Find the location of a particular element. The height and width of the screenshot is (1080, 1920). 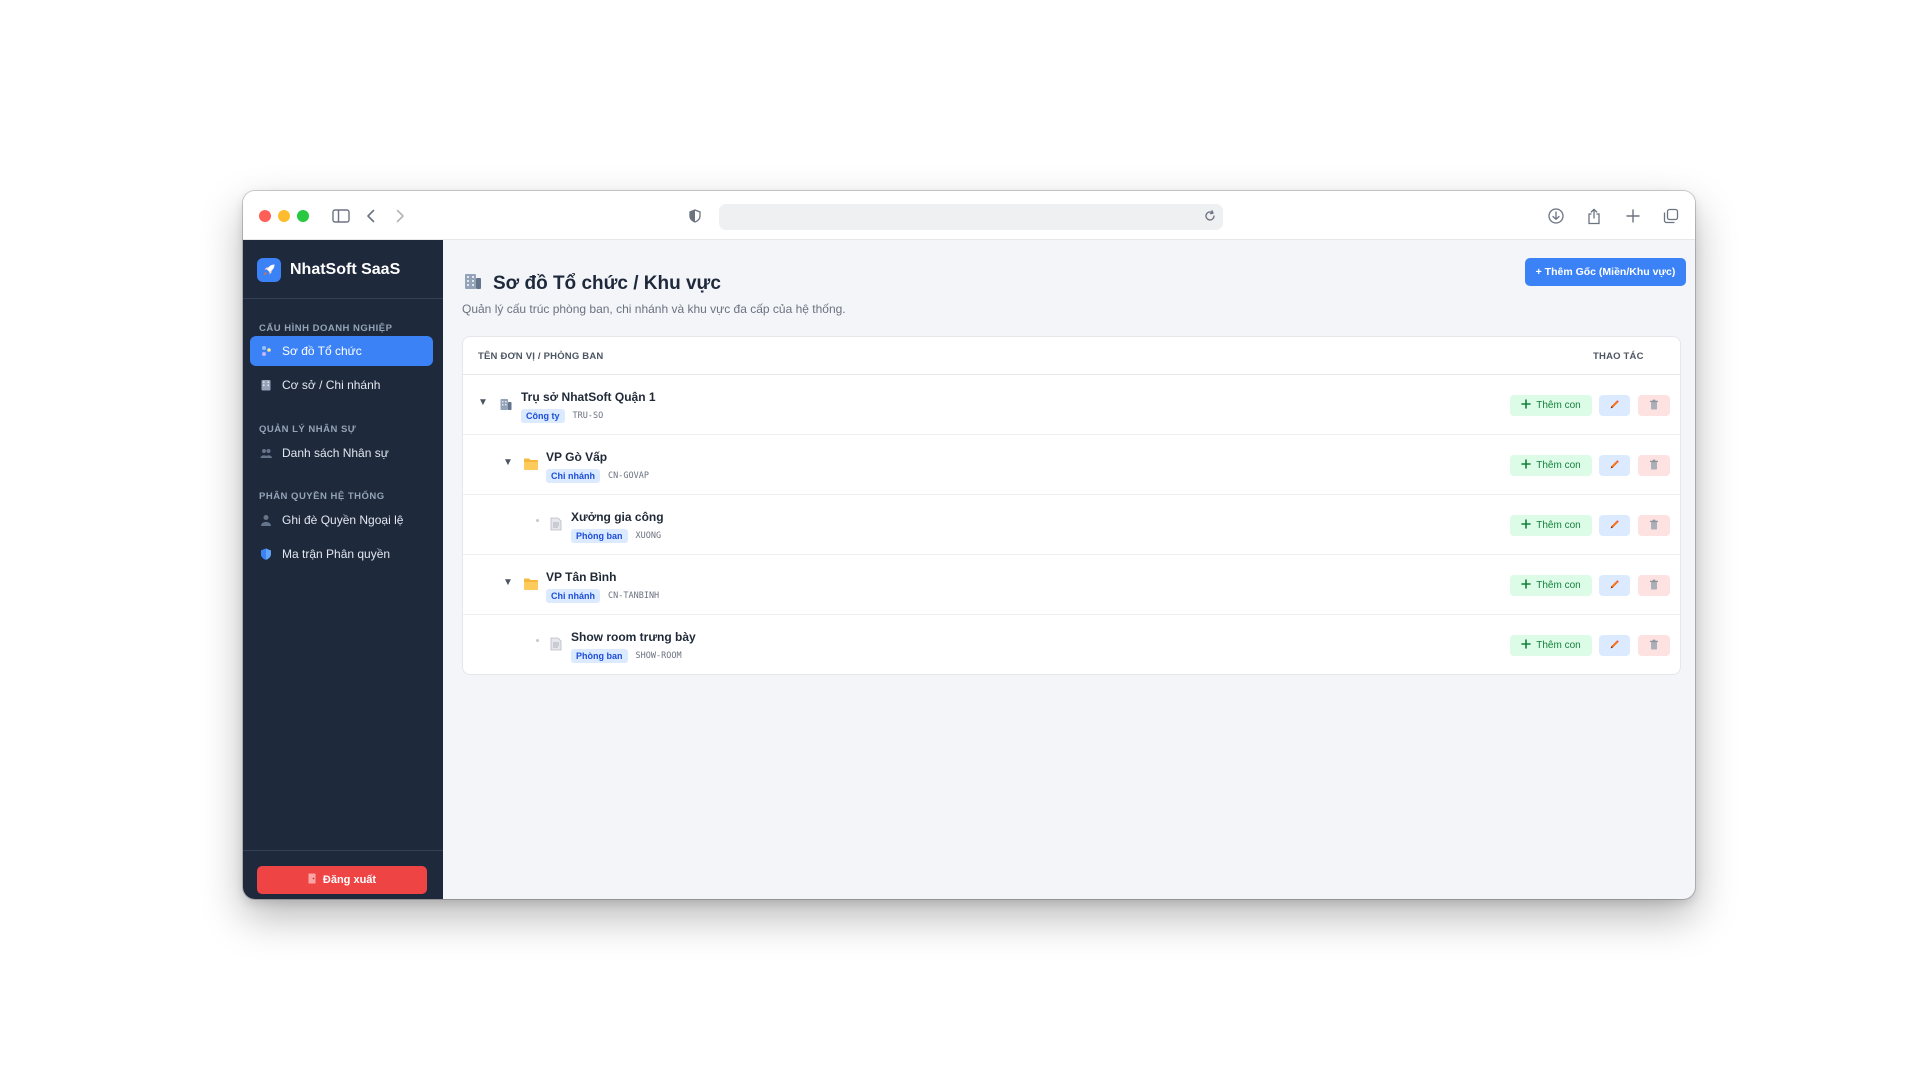

share-icon is located at coordinates (1594, 216).